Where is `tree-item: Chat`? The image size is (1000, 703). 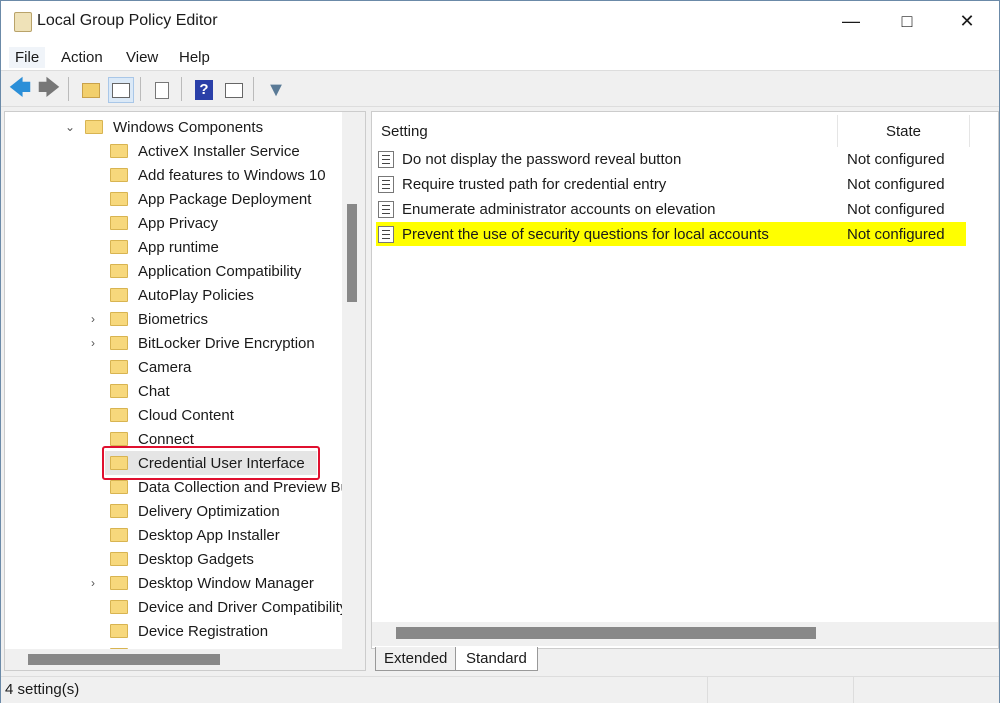 tree-item: Chat is located at coordinates (175, 391).